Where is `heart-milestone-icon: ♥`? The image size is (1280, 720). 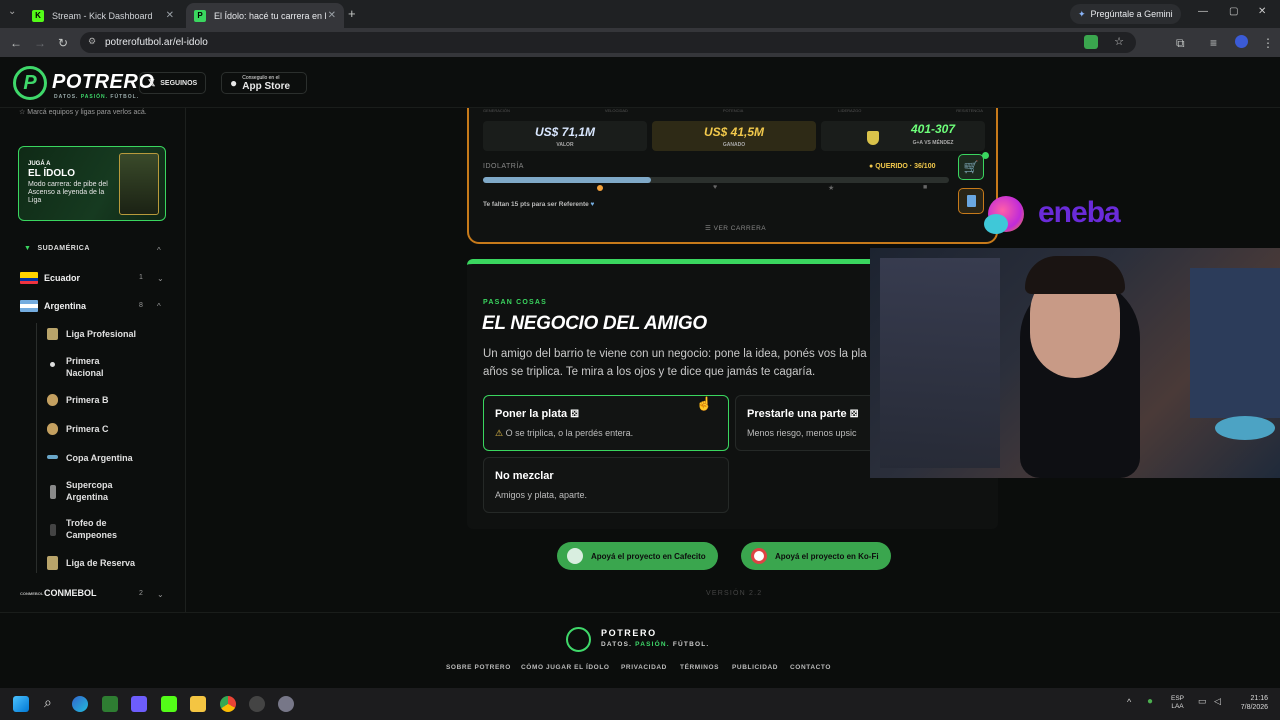 heart-milestone-icon: ♥ is located at coordinates (715, 187).